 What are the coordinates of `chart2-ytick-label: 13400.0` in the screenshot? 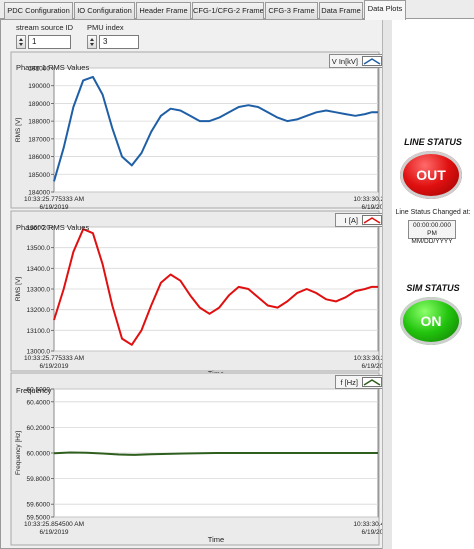 It's located at (39, 269).